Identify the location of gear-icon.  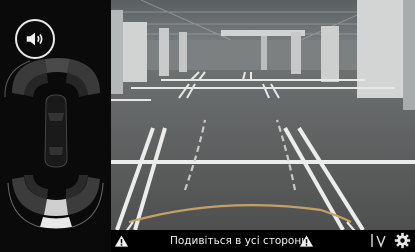
(402, 240).